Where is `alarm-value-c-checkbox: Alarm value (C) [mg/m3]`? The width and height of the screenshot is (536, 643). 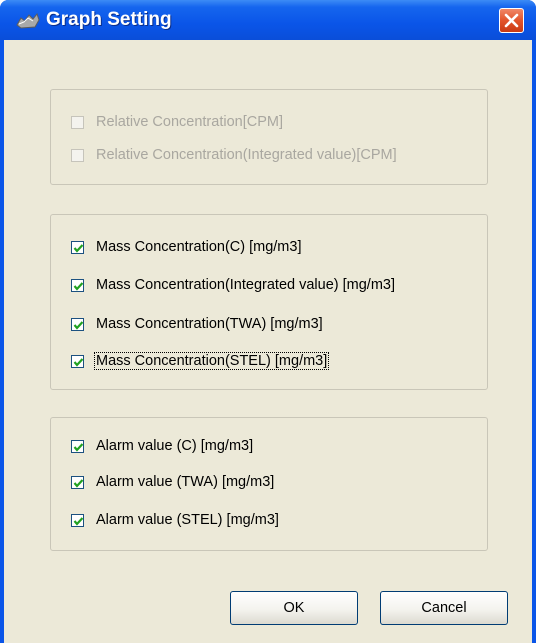 alarm-value-c-checkbox: Alarm value (C) [mg/m3] is located at coordinates (162, 446).